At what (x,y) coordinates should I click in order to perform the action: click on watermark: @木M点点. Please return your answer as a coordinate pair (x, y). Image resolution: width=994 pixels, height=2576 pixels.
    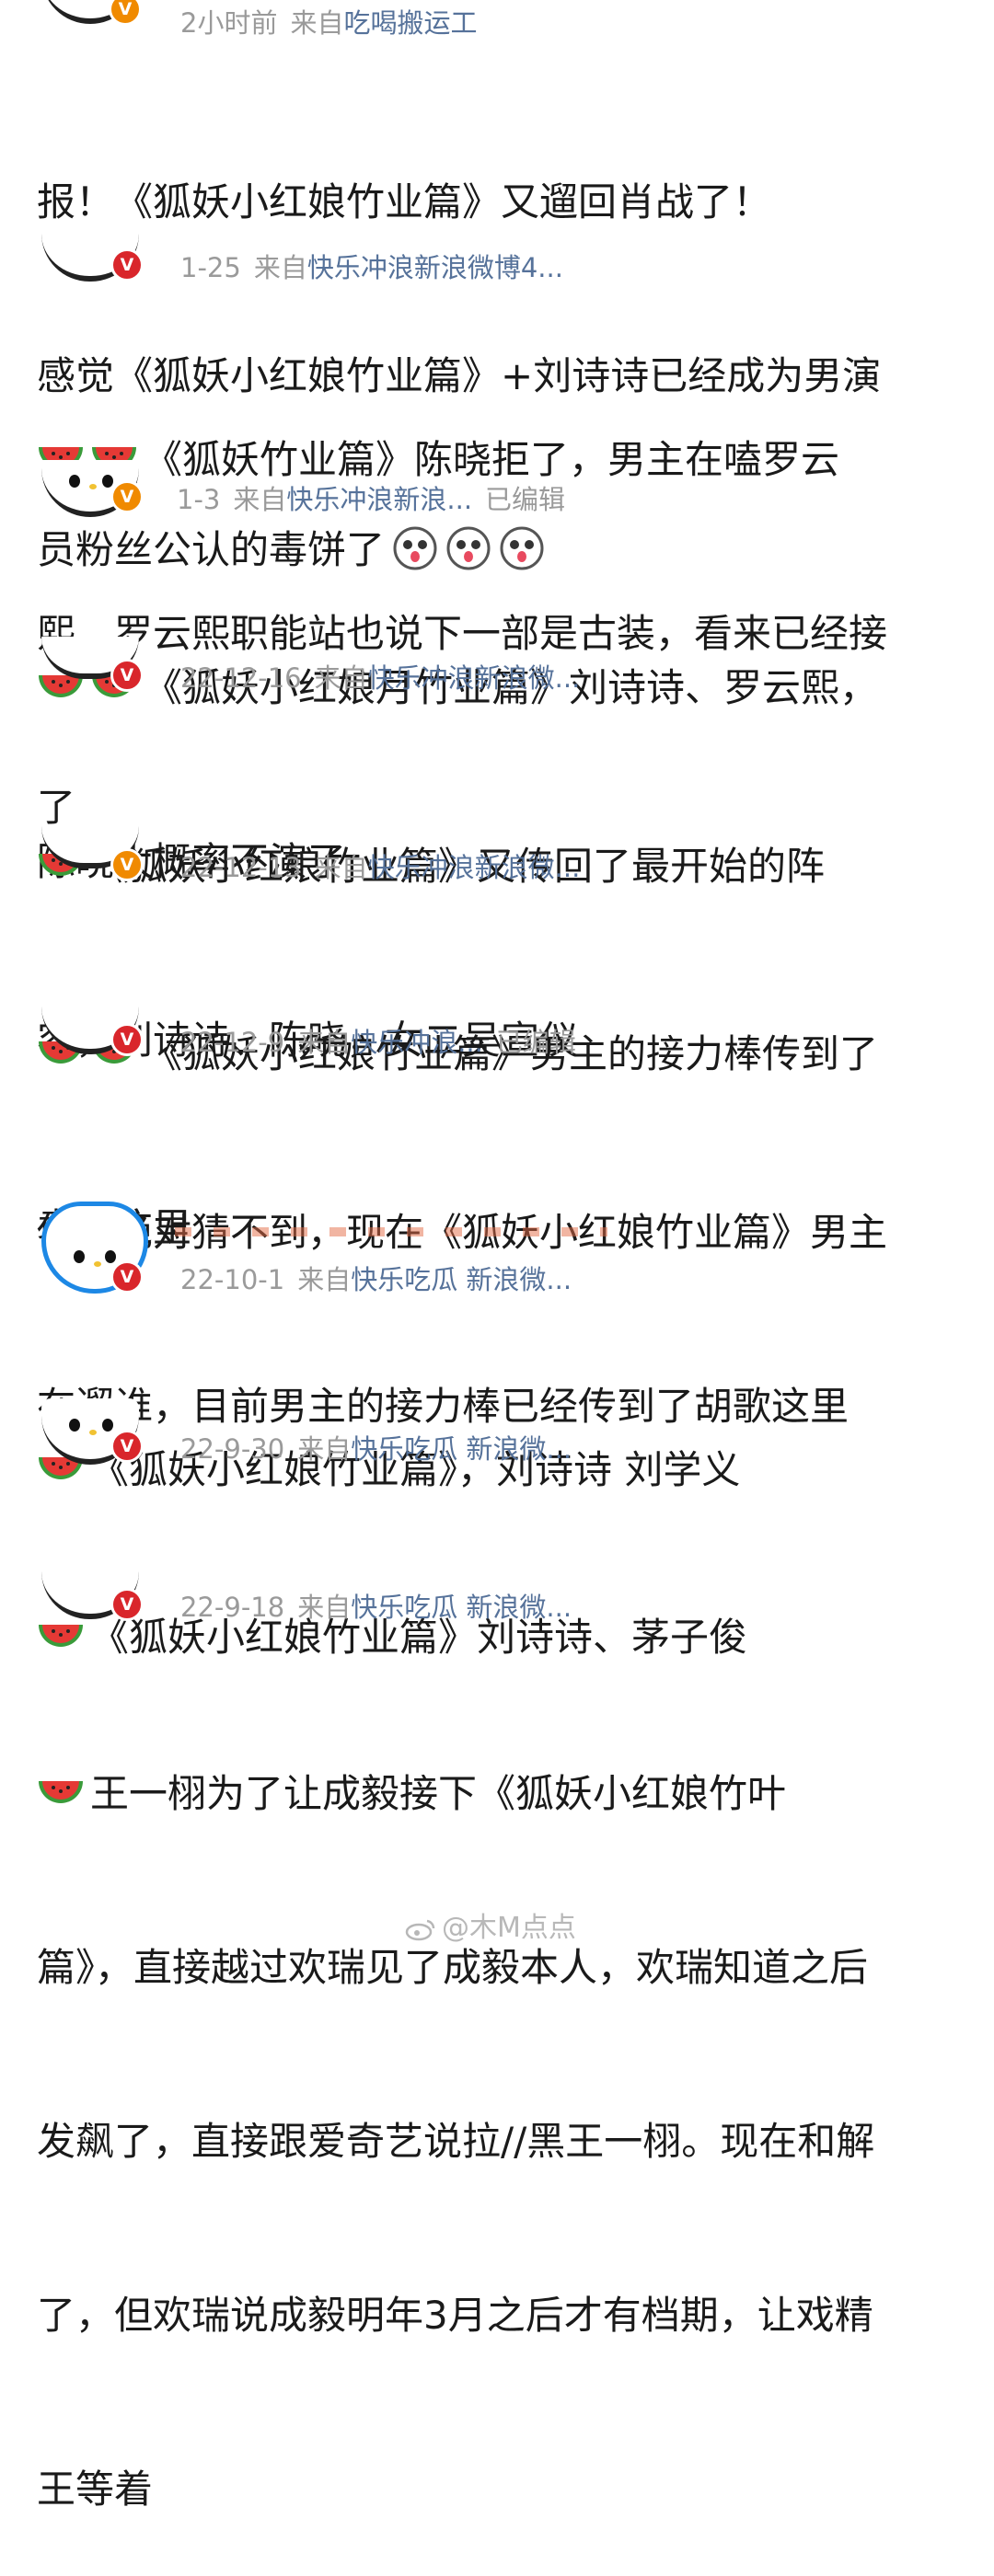
    Looking at the image, I should click on (490, 1924).